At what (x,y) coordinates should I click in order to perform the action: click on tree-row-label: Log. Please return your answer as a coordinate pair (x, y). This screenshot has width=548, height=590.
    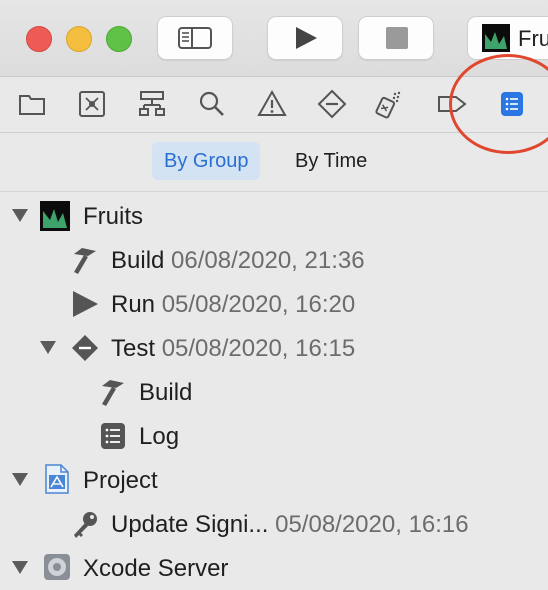
    Looking at the image, I should click on (159, 436).